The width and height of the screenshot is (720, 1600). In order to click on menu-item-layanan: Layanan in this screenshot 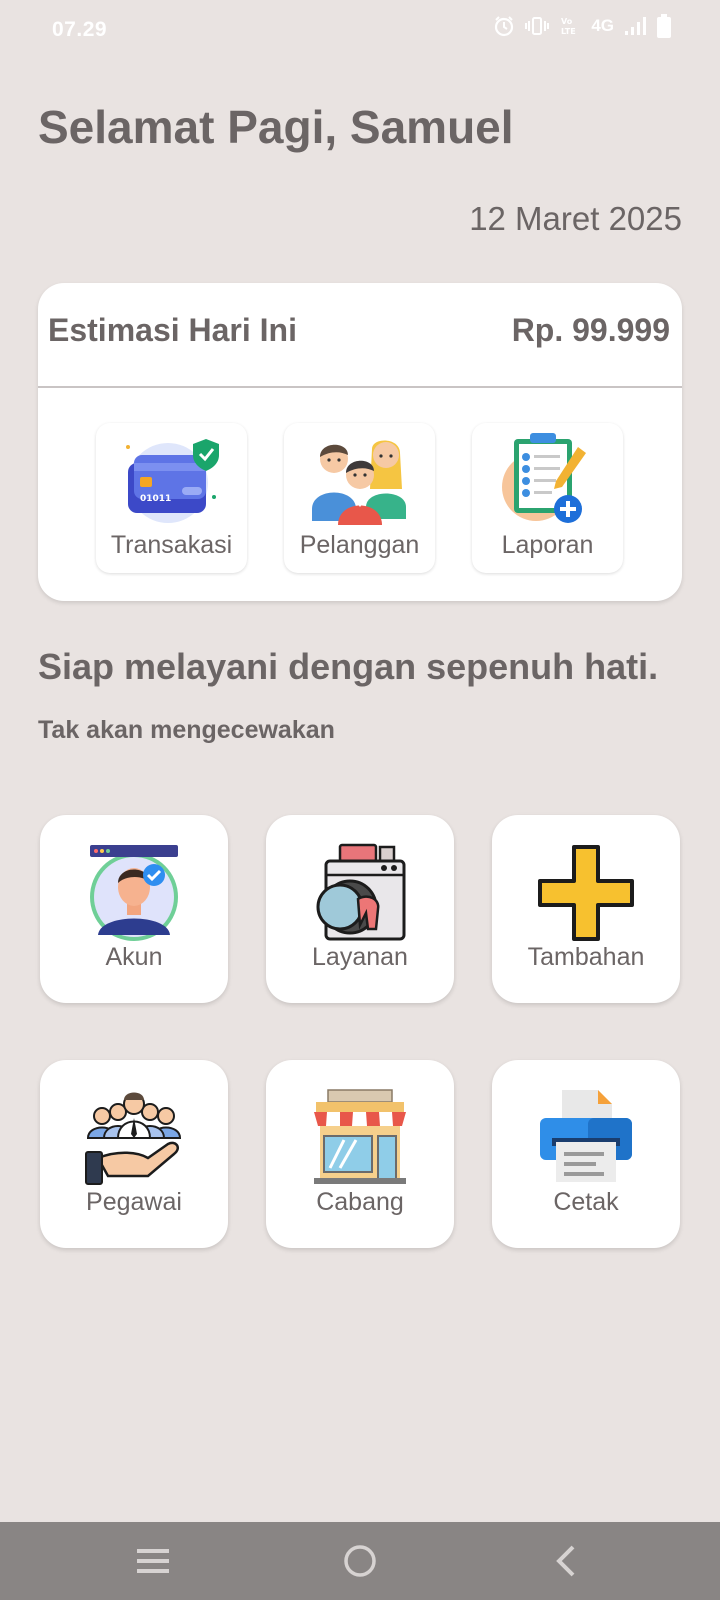, I will do `click(360, 909)`.